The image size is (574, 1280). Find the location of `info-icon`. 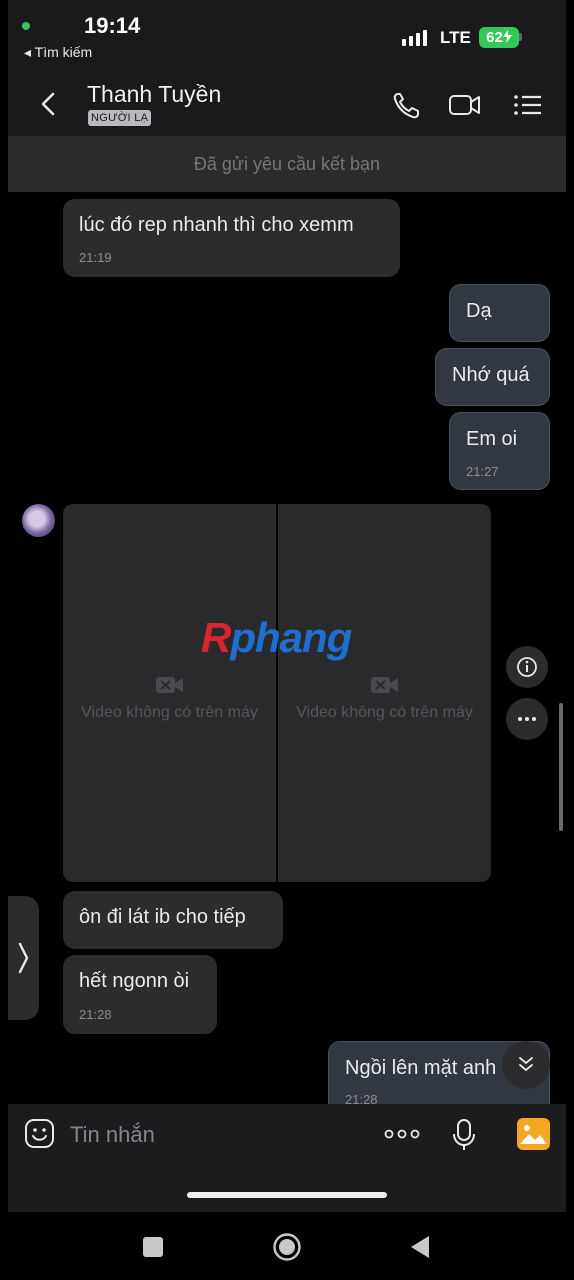

info-icon is located at coordinates (527, 667).